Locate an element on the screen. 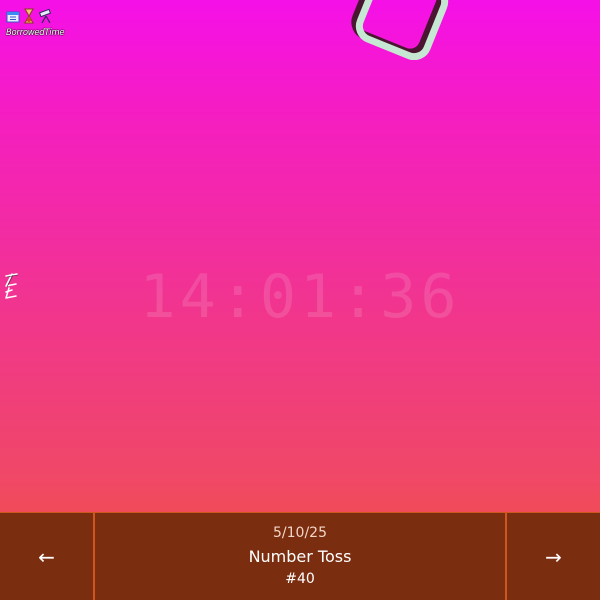 The width and height of the screenshot is (600, 600). clock-display: 14:01:36 is located at coordinates (300, 297).